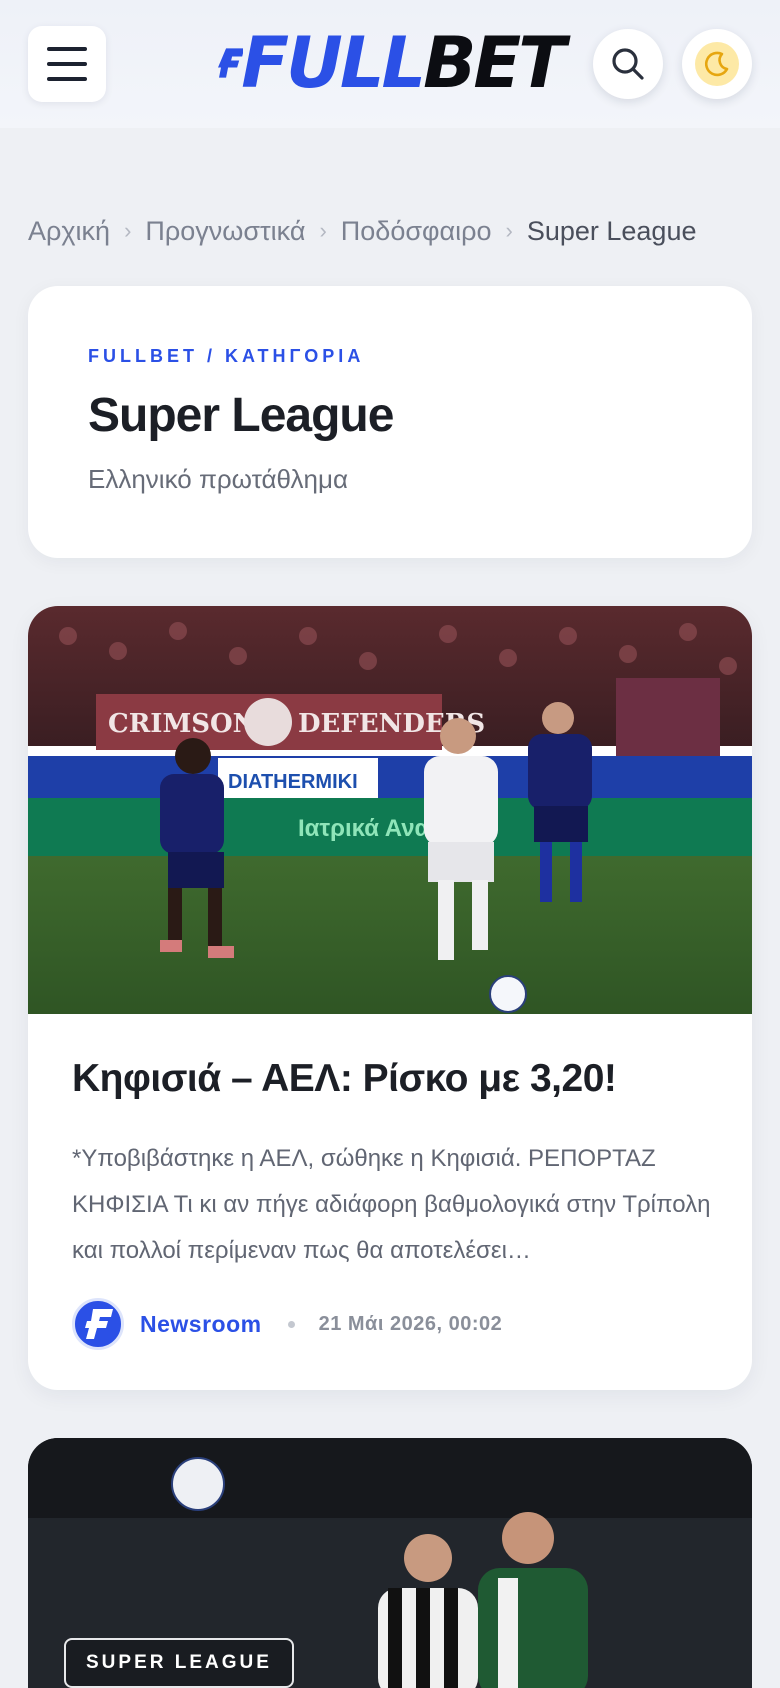 This screenshot has height=1688, width=780. What do you see at coordinates (410, 1323) in the screenshot?
I see `article-date: 21 Μάι 2026, 00:02` at bounding box center [410, 1323].